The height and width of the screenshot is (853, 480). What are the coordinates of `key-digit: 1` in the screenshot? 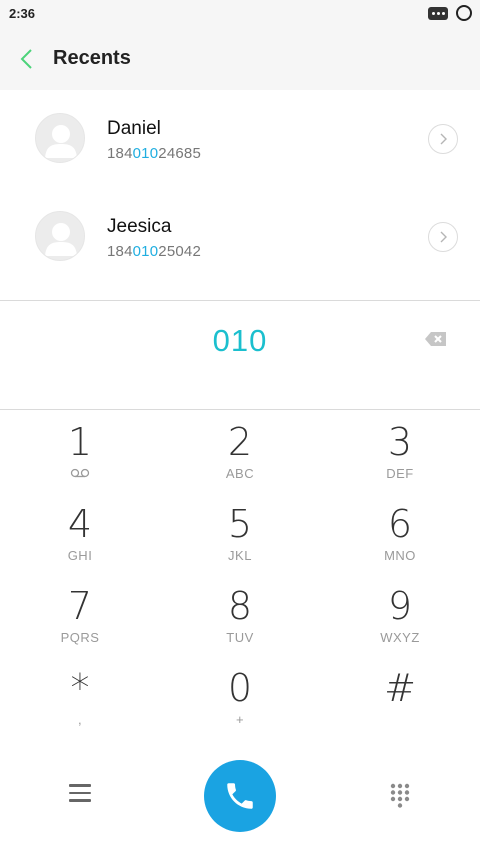 It's located at (80, 442).